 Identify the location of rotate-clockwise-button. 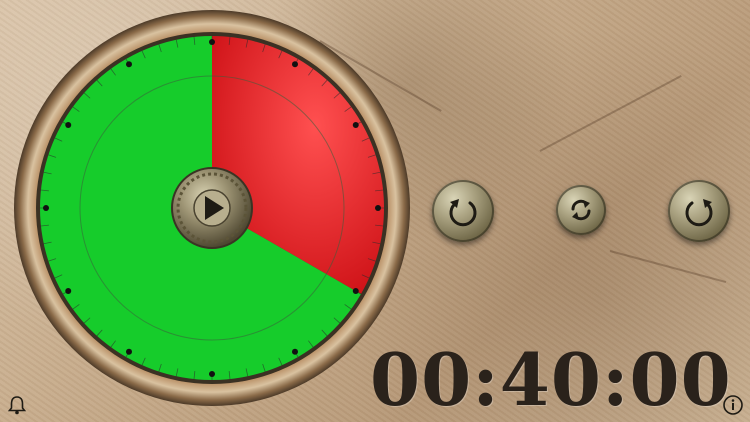
(699, 211).